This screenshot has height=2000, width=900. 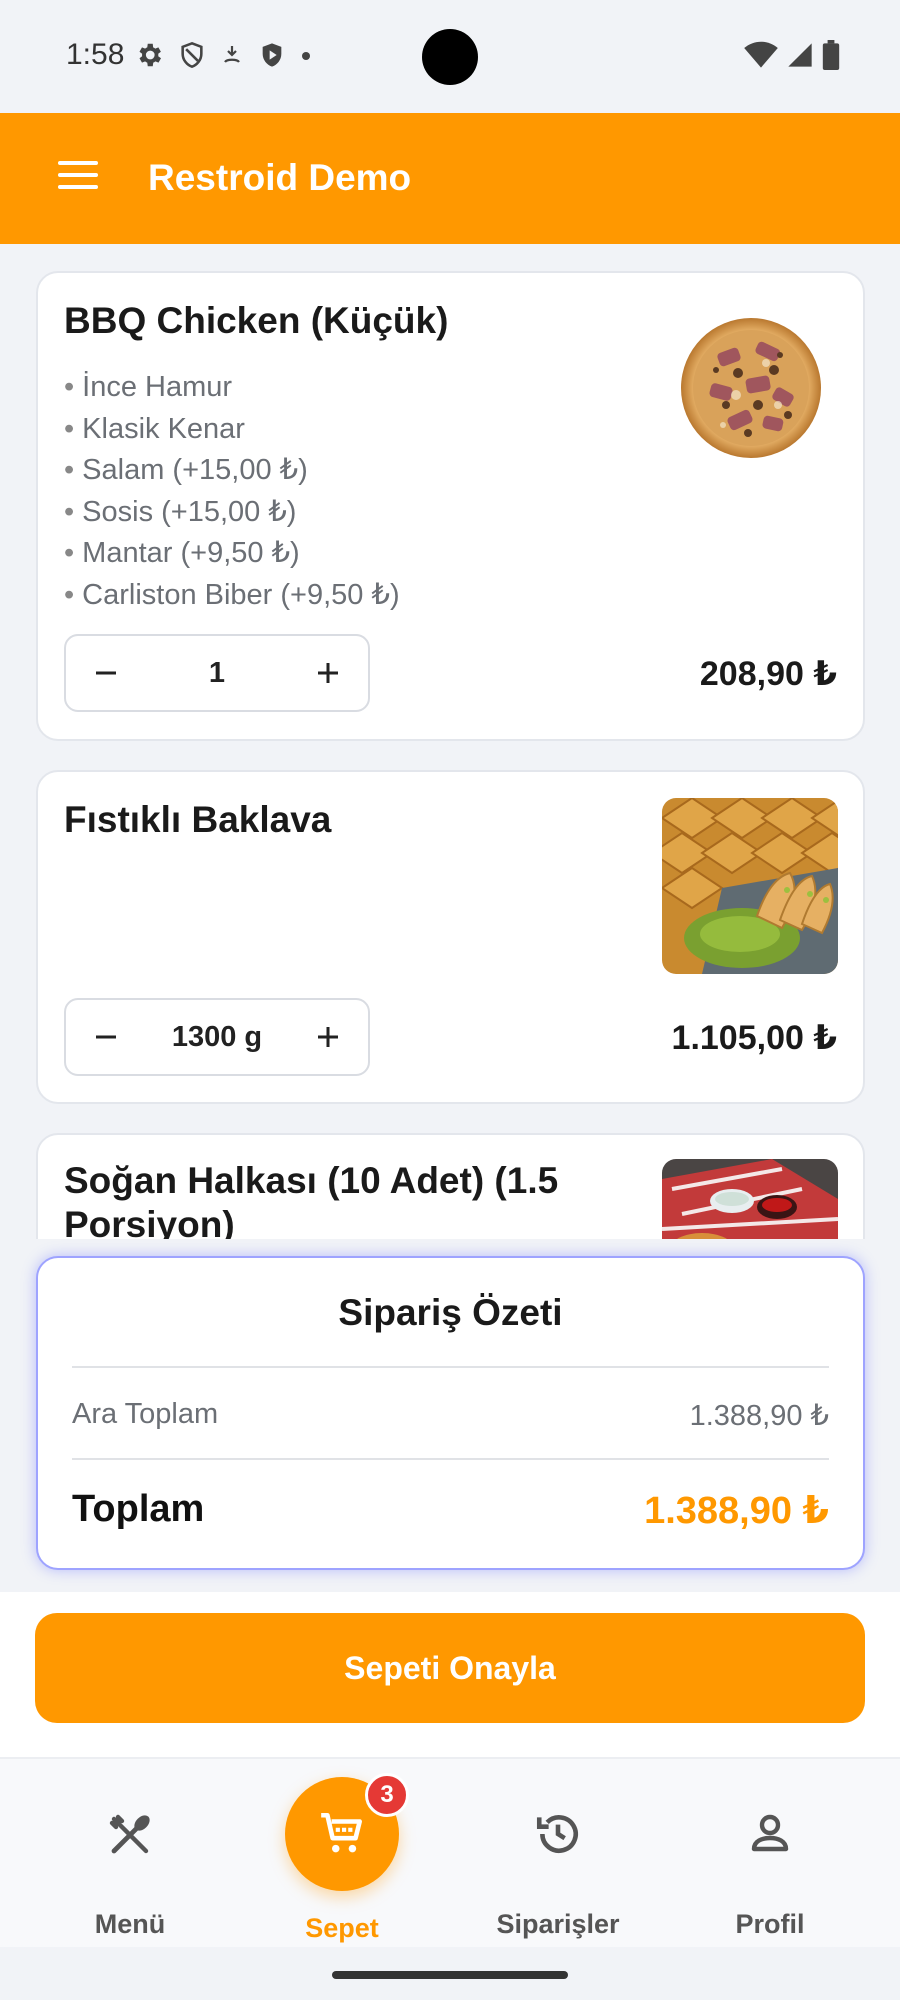 What do you see at coordinates (280, 177) in the screenshot?
I see `app-title: Restroid Demo` at bounding box center [280, 177].